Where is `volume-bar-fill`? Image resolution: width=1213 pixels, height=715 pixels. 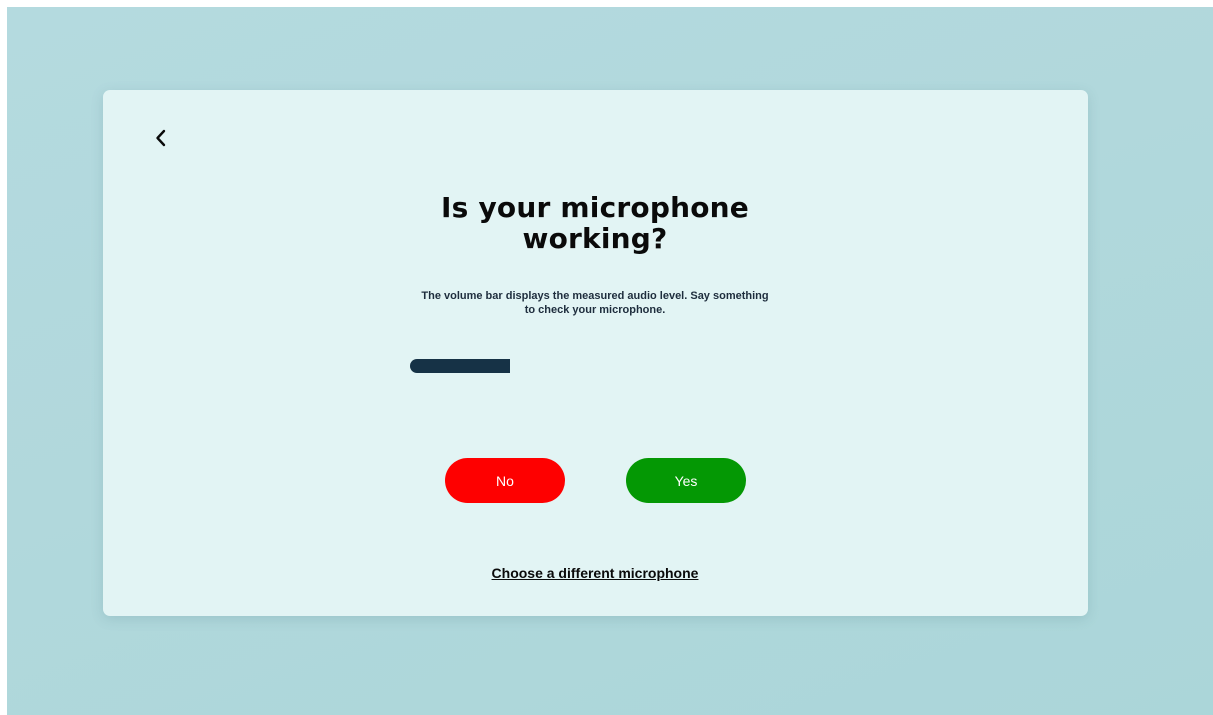 volume-bar-fill is located at coordinates (460, 366).